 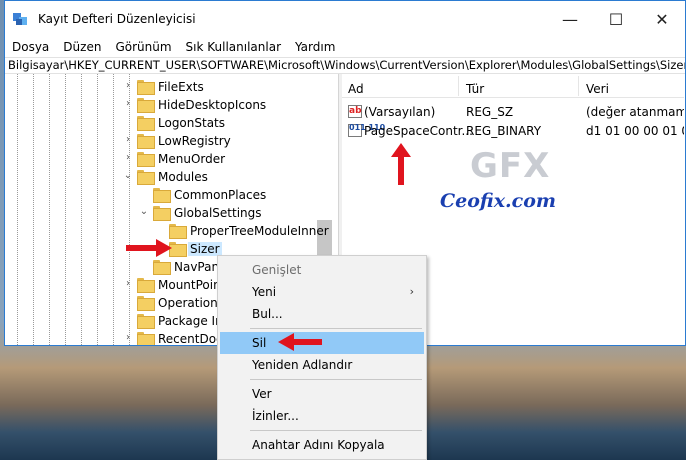 I want to click on menu-help: Yardım, so click(x=315, y=47).